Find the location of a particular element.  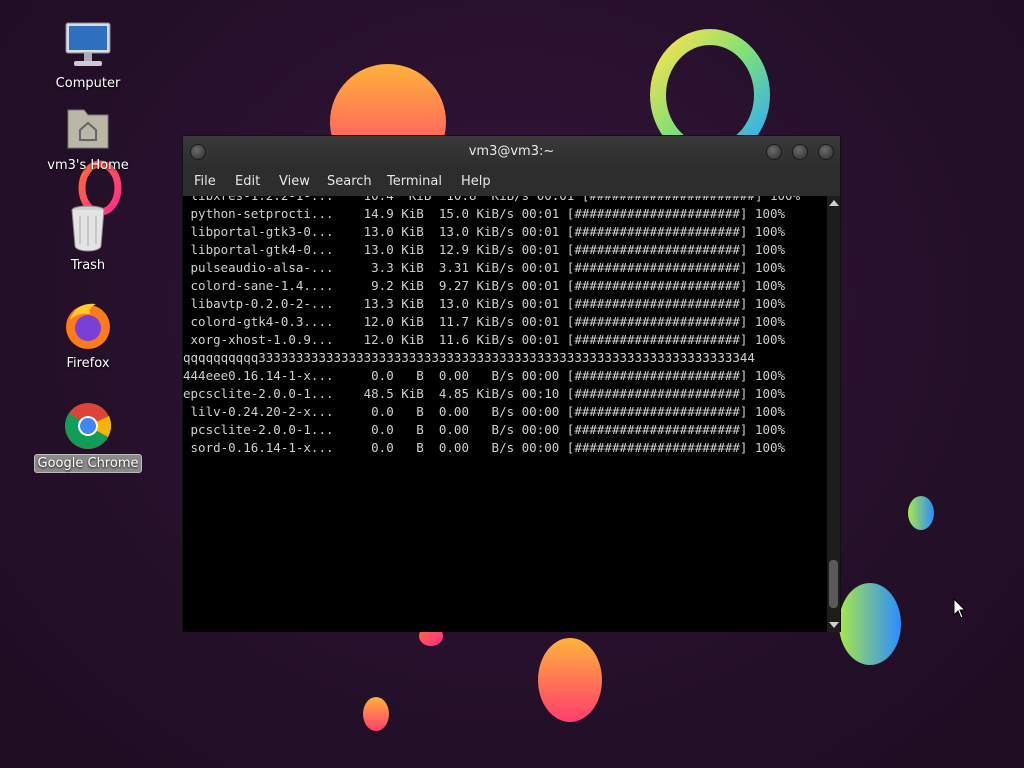

mouse-pointer-icon is located at coordinates (960, 608).